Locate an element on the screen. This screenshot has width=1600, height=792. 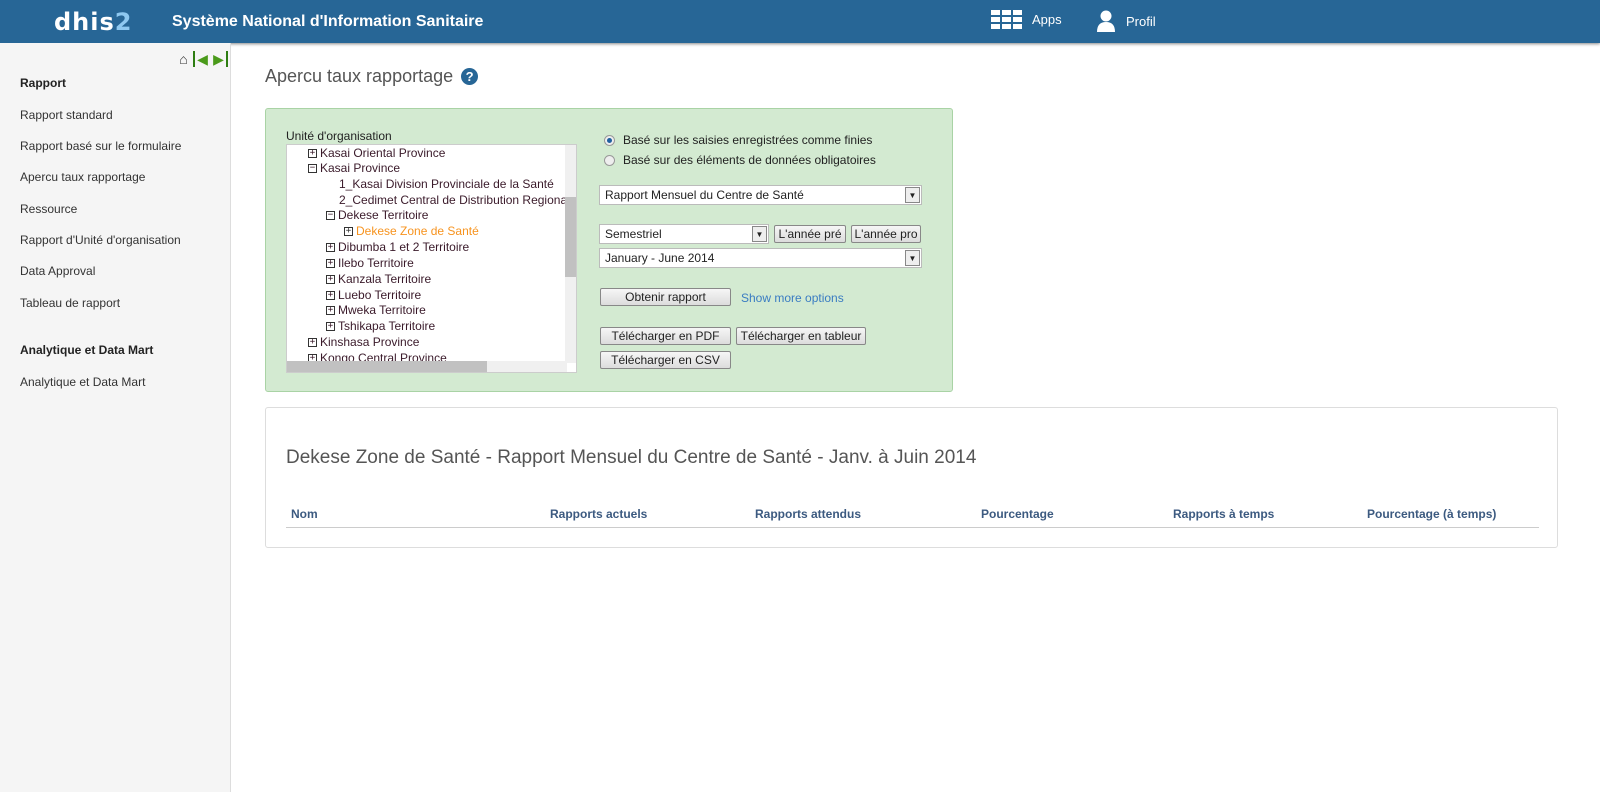
page-title: Apercu taux rapportage ? is located at coordinates (372, 76).